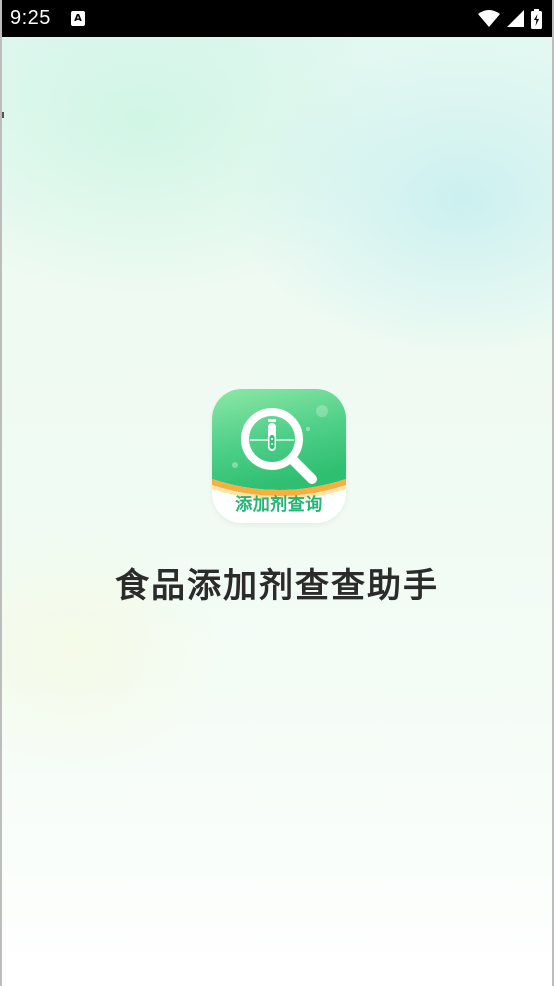 This screenshot has width=554, height=986. Describe the element at coordinates (536, 18) in the screenshot. I see `battery-charging-icon` at that location.